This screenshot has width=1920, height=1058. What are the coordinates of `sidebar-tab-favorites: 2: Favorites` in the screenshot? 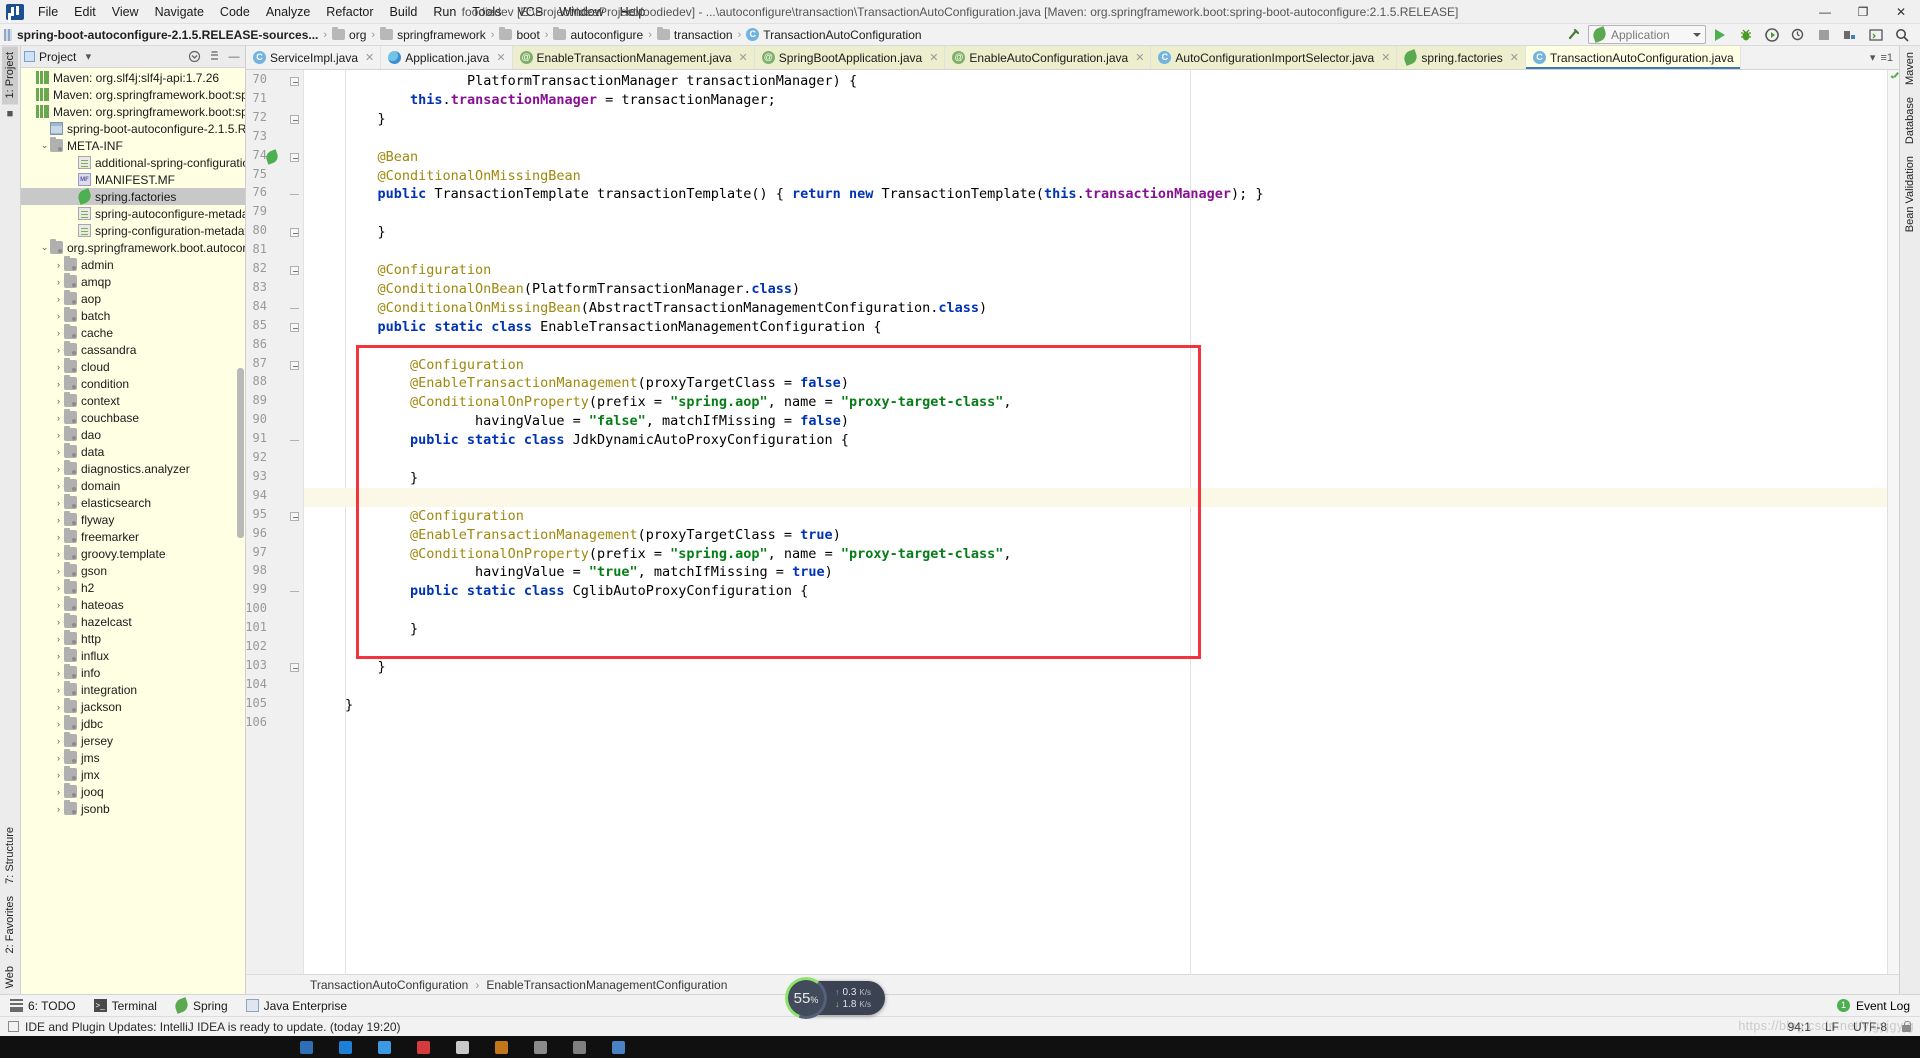 It's located at (10, 924).